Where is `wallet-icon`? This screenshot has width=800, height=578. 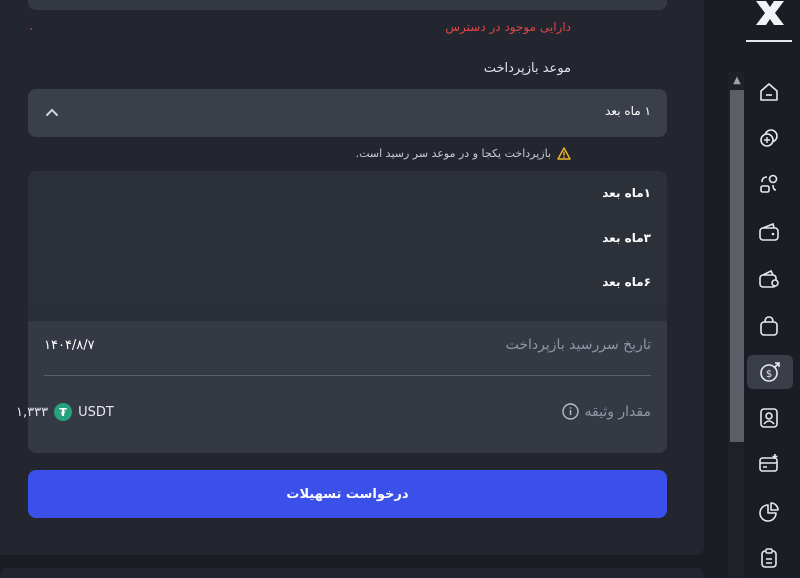 wallet-icon is located at coordinates (769, 232).